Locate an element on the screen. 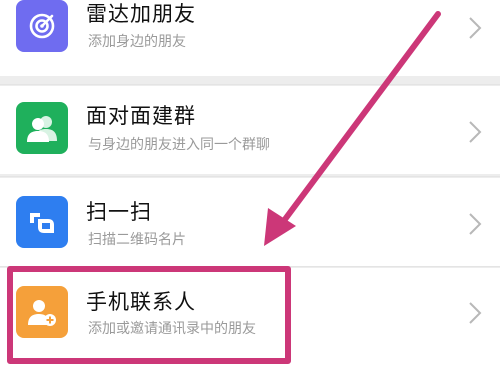 The width and height of the screenshot is (500, 373). item-subtitle: 与身边的朋友进入同一个群聊 is located at coordinates (179, 145).